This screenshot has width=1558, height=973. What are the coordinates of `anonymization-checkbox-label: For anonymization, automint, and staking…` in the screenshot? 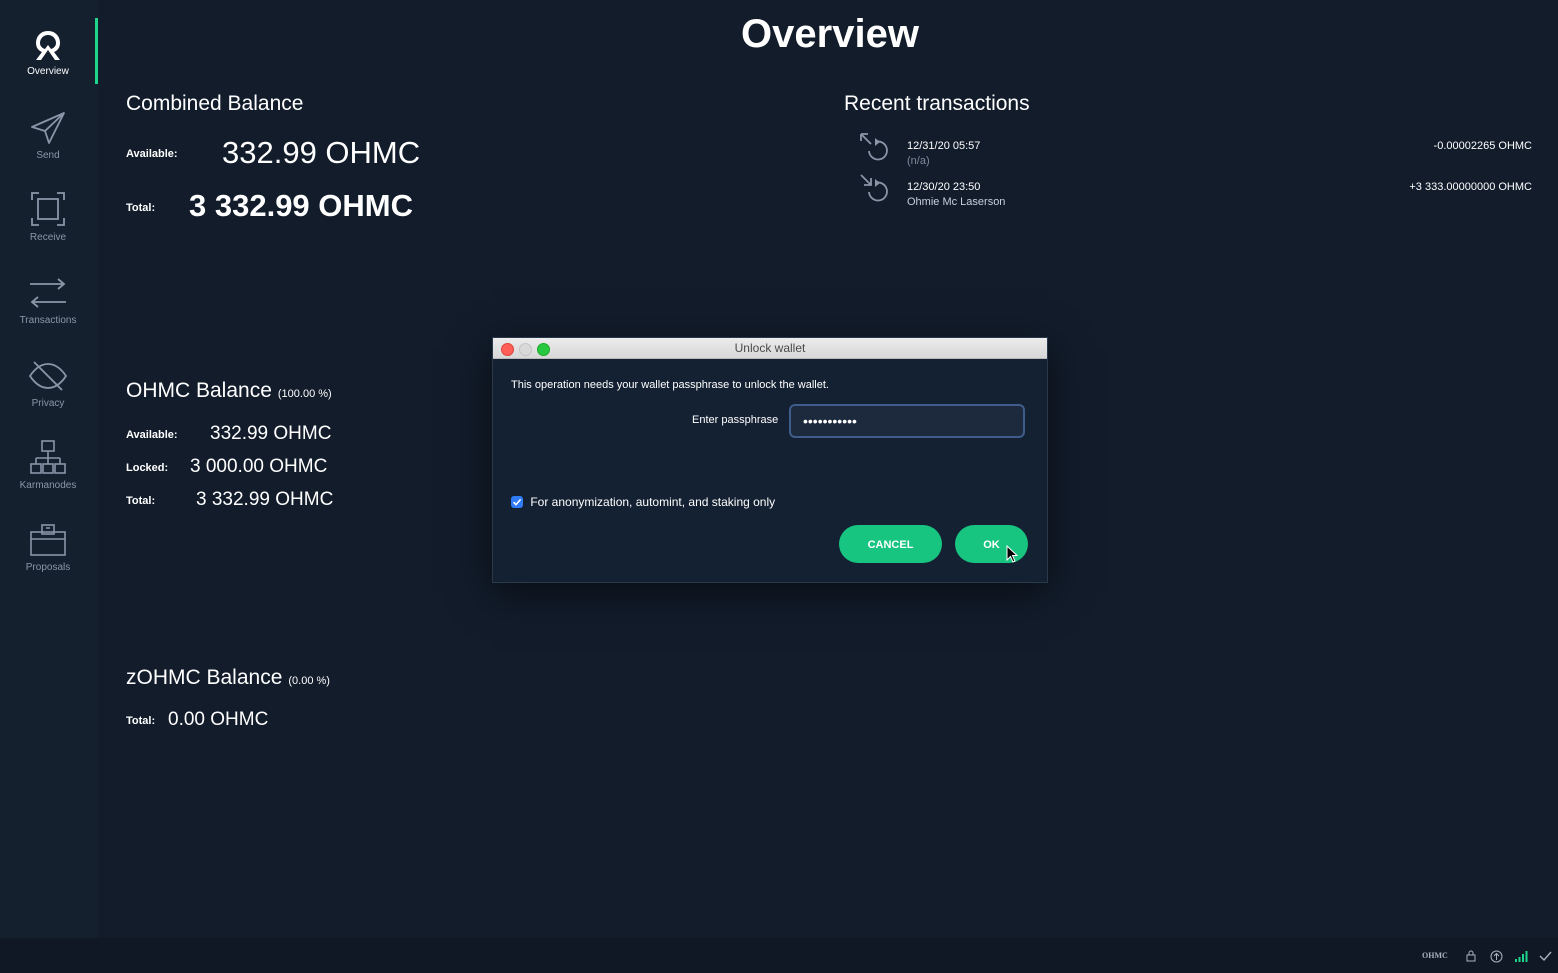 It's located at (653, 502).